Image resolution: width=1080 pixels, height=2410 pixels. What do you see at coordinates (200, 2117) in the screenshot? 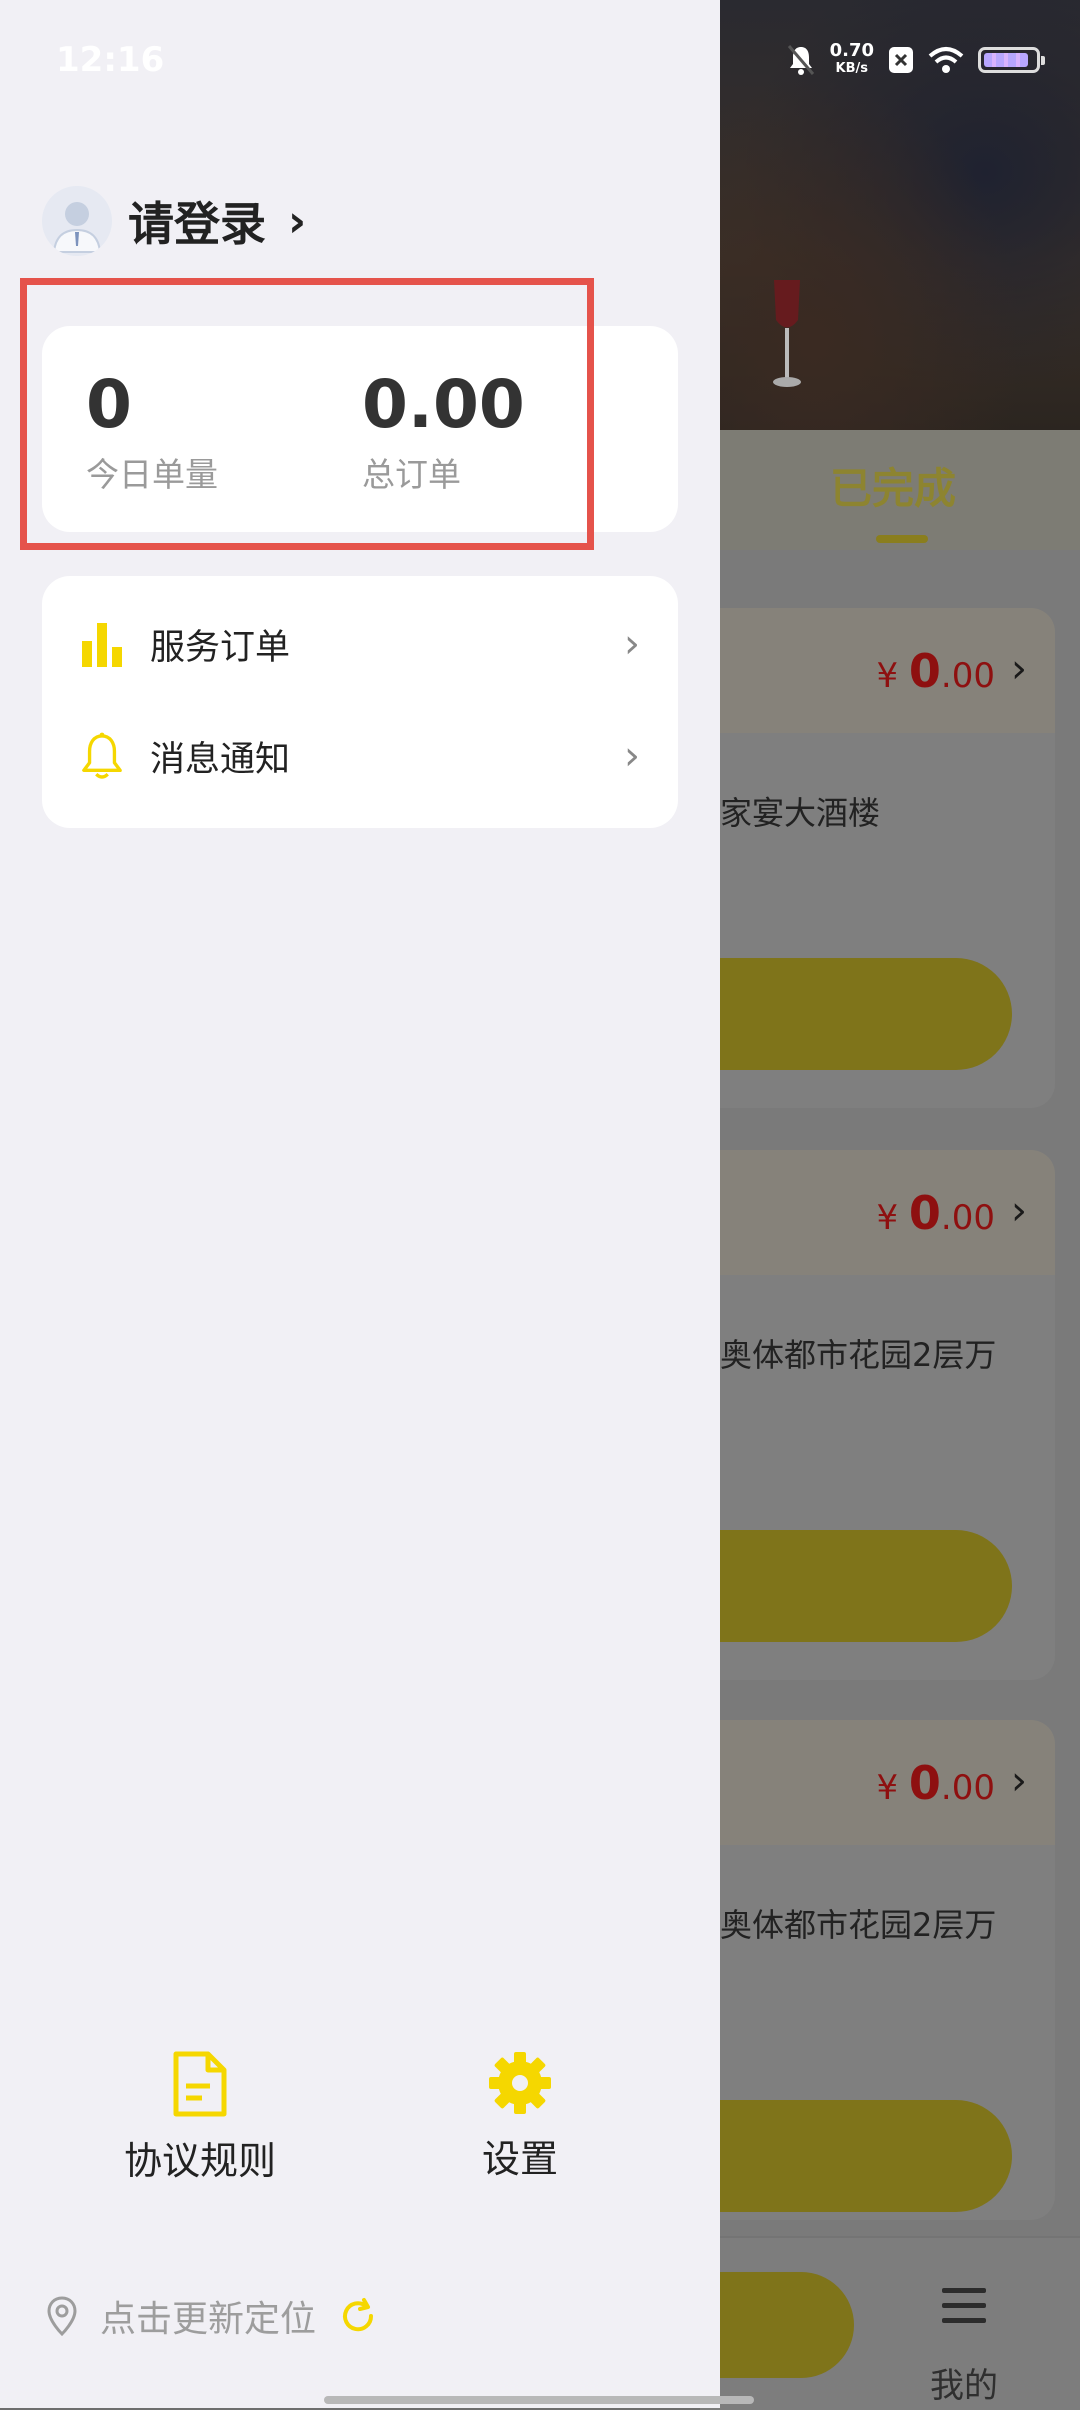
I see `agreement-rules-button: 协议规则` at bounding box center [200, 2117].